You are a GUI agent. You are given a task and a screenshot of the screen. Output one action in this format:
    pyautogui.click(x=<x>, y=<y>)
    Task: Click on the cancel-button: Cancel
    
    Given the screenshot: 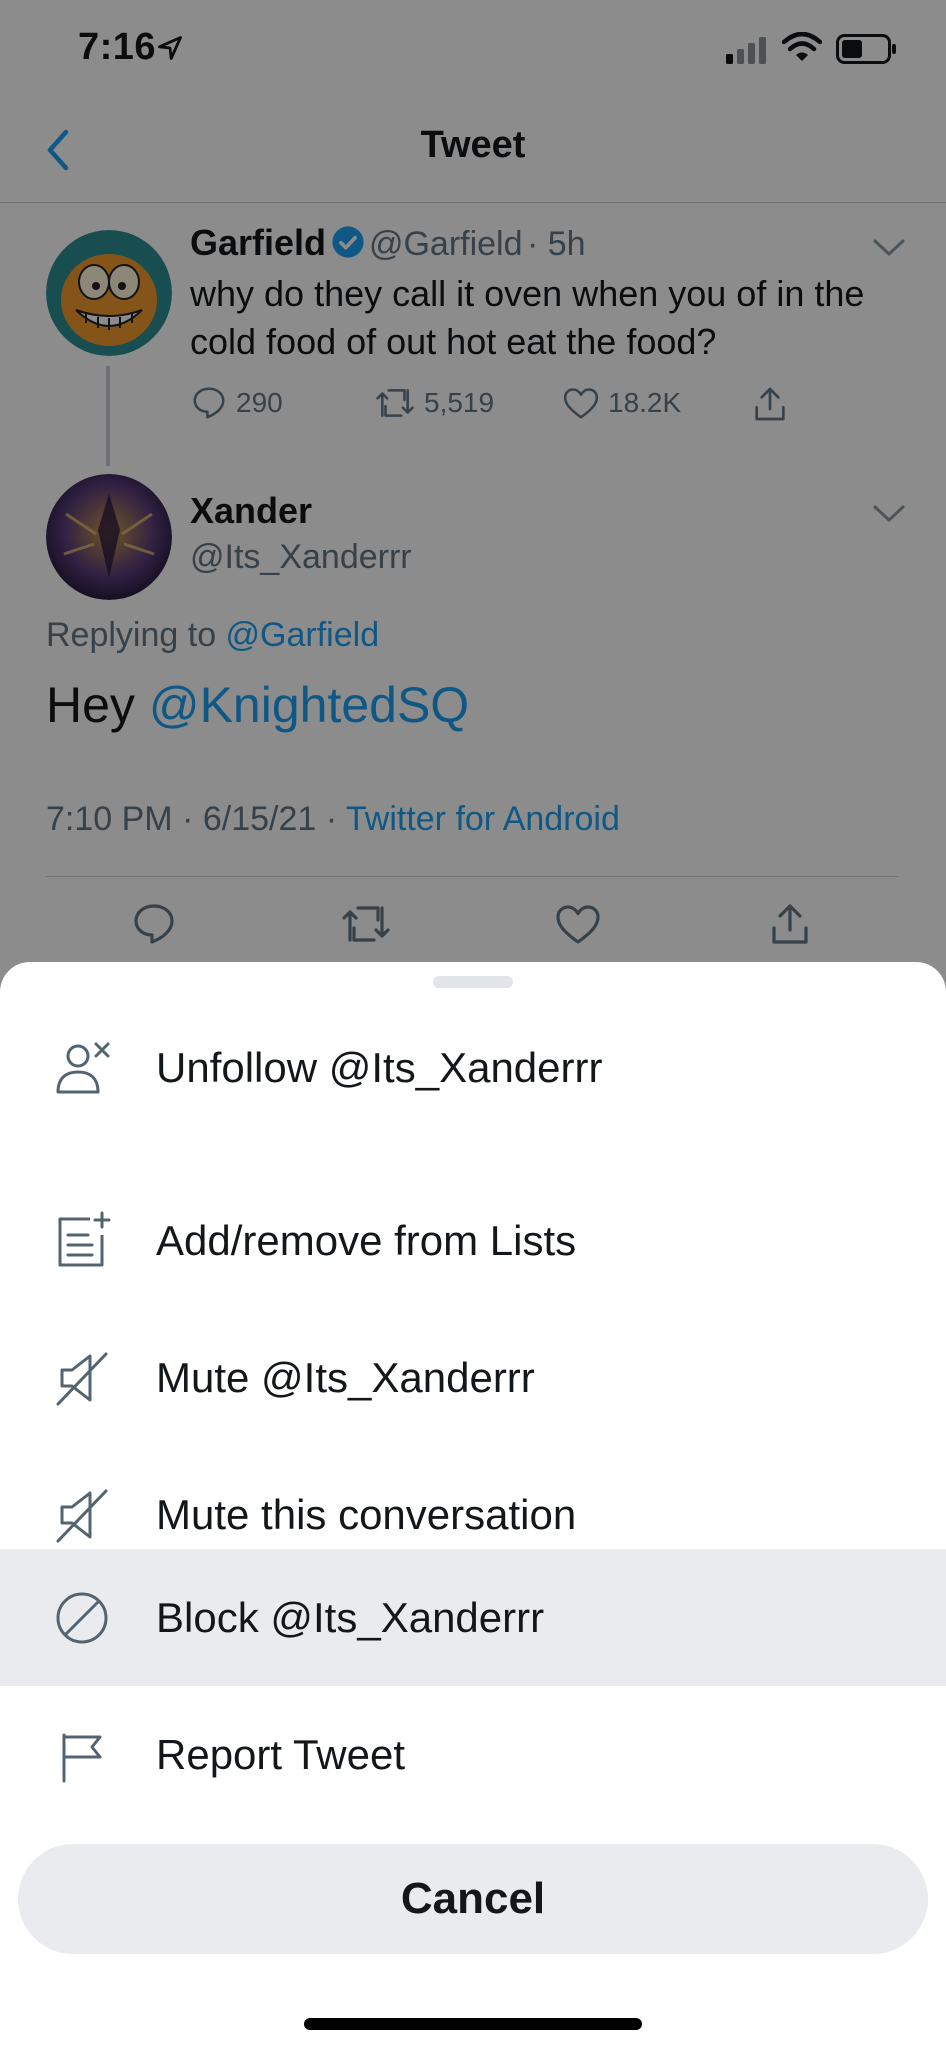 What is the action you would take?
    pyautogui.click(x=473, y=1899)
    